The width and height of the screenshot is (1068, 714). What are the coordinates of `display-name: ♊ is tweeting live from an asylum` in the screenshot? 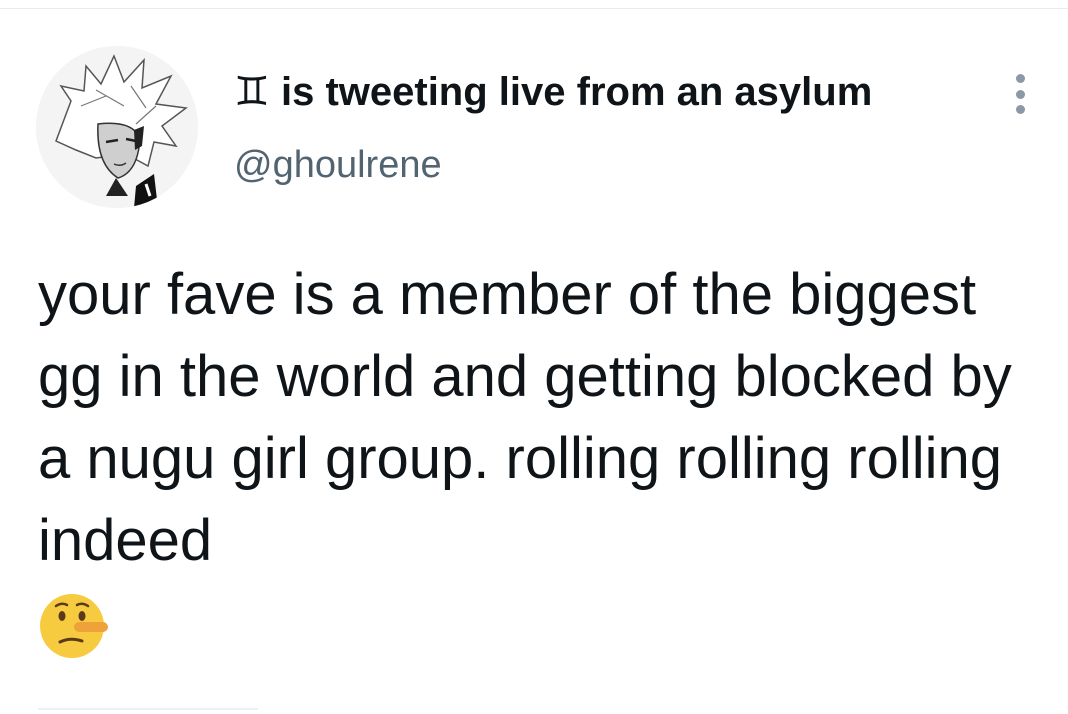 It's located at (553, 92).